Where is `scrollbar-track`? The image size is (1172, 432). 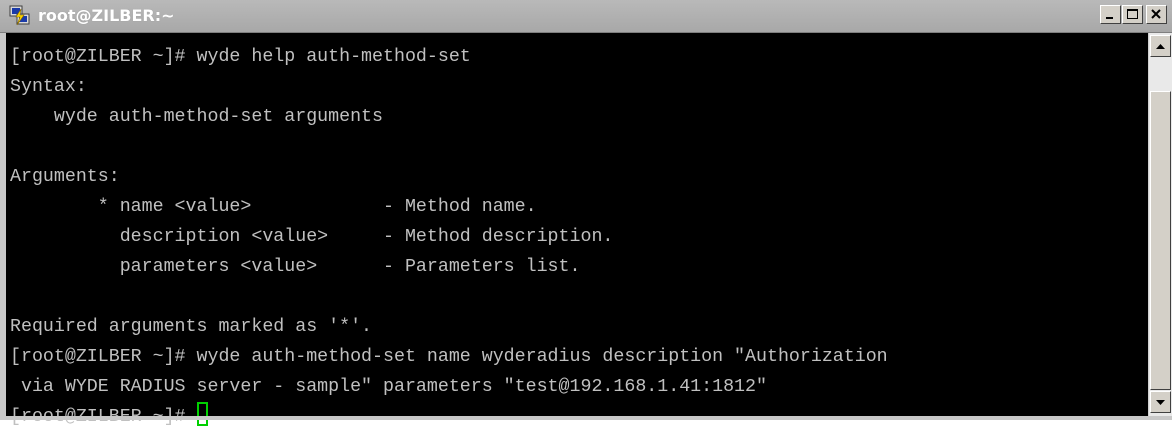
scrollbar-track is located at coordinates (1160, 224).